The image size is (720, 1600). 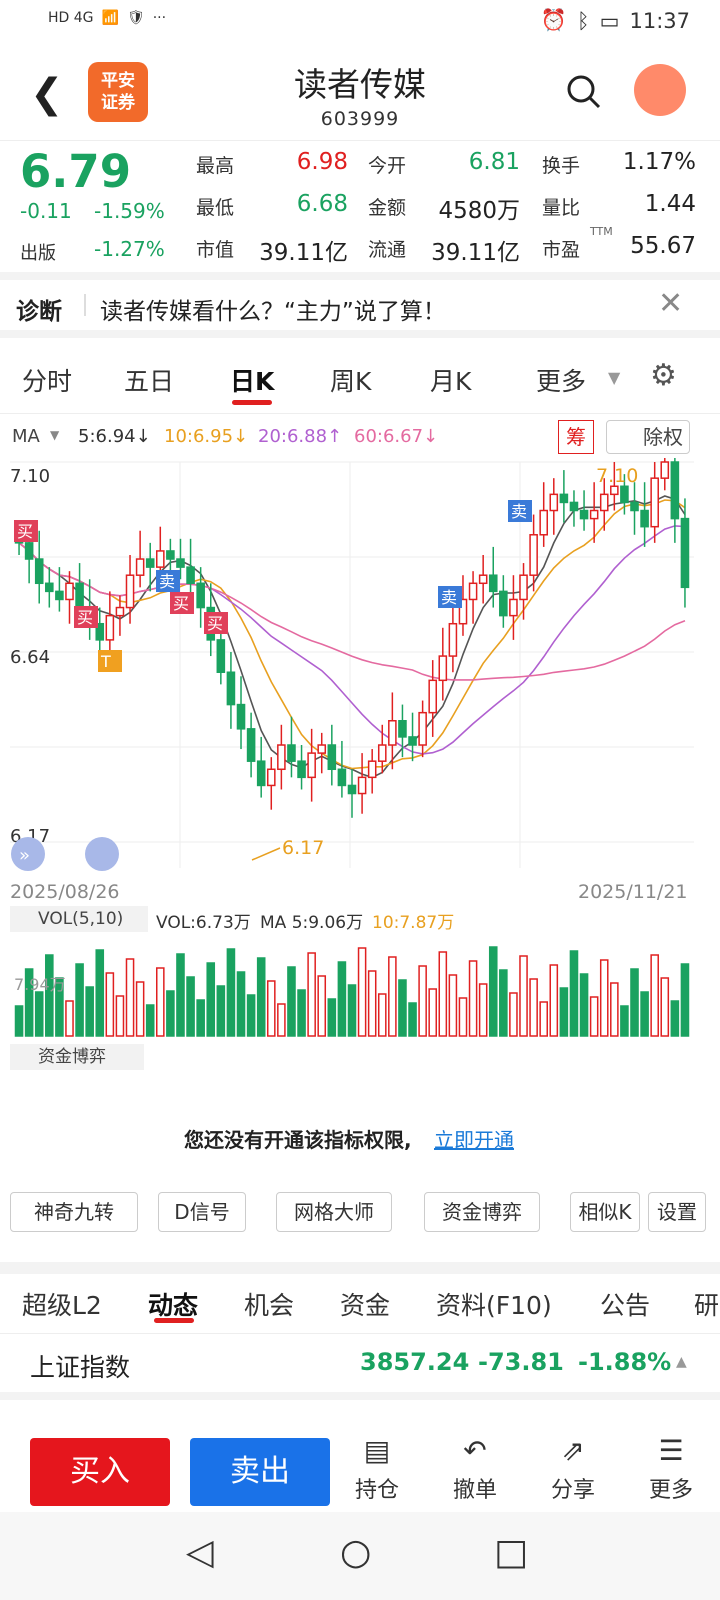 I want to click on y-mid-label: 6.64, so click(x=30, y=657).